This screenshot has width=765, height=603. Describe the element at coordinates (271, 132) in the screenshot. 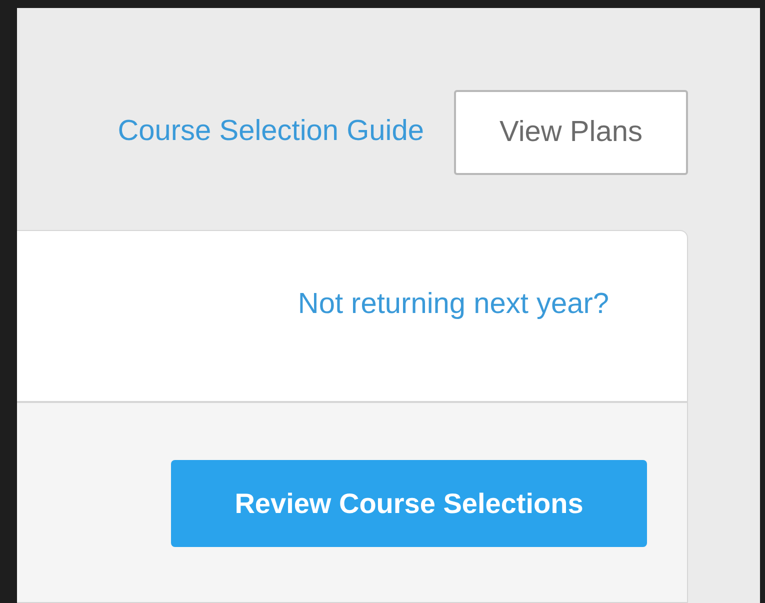

I see `course-selection-guide-link: Course Selection Guide` at that location.